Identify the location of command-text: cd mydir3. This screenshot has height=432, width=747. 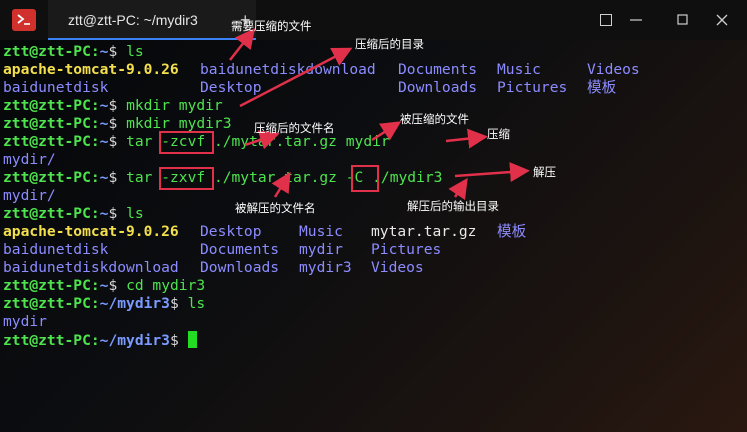
(166, 285).